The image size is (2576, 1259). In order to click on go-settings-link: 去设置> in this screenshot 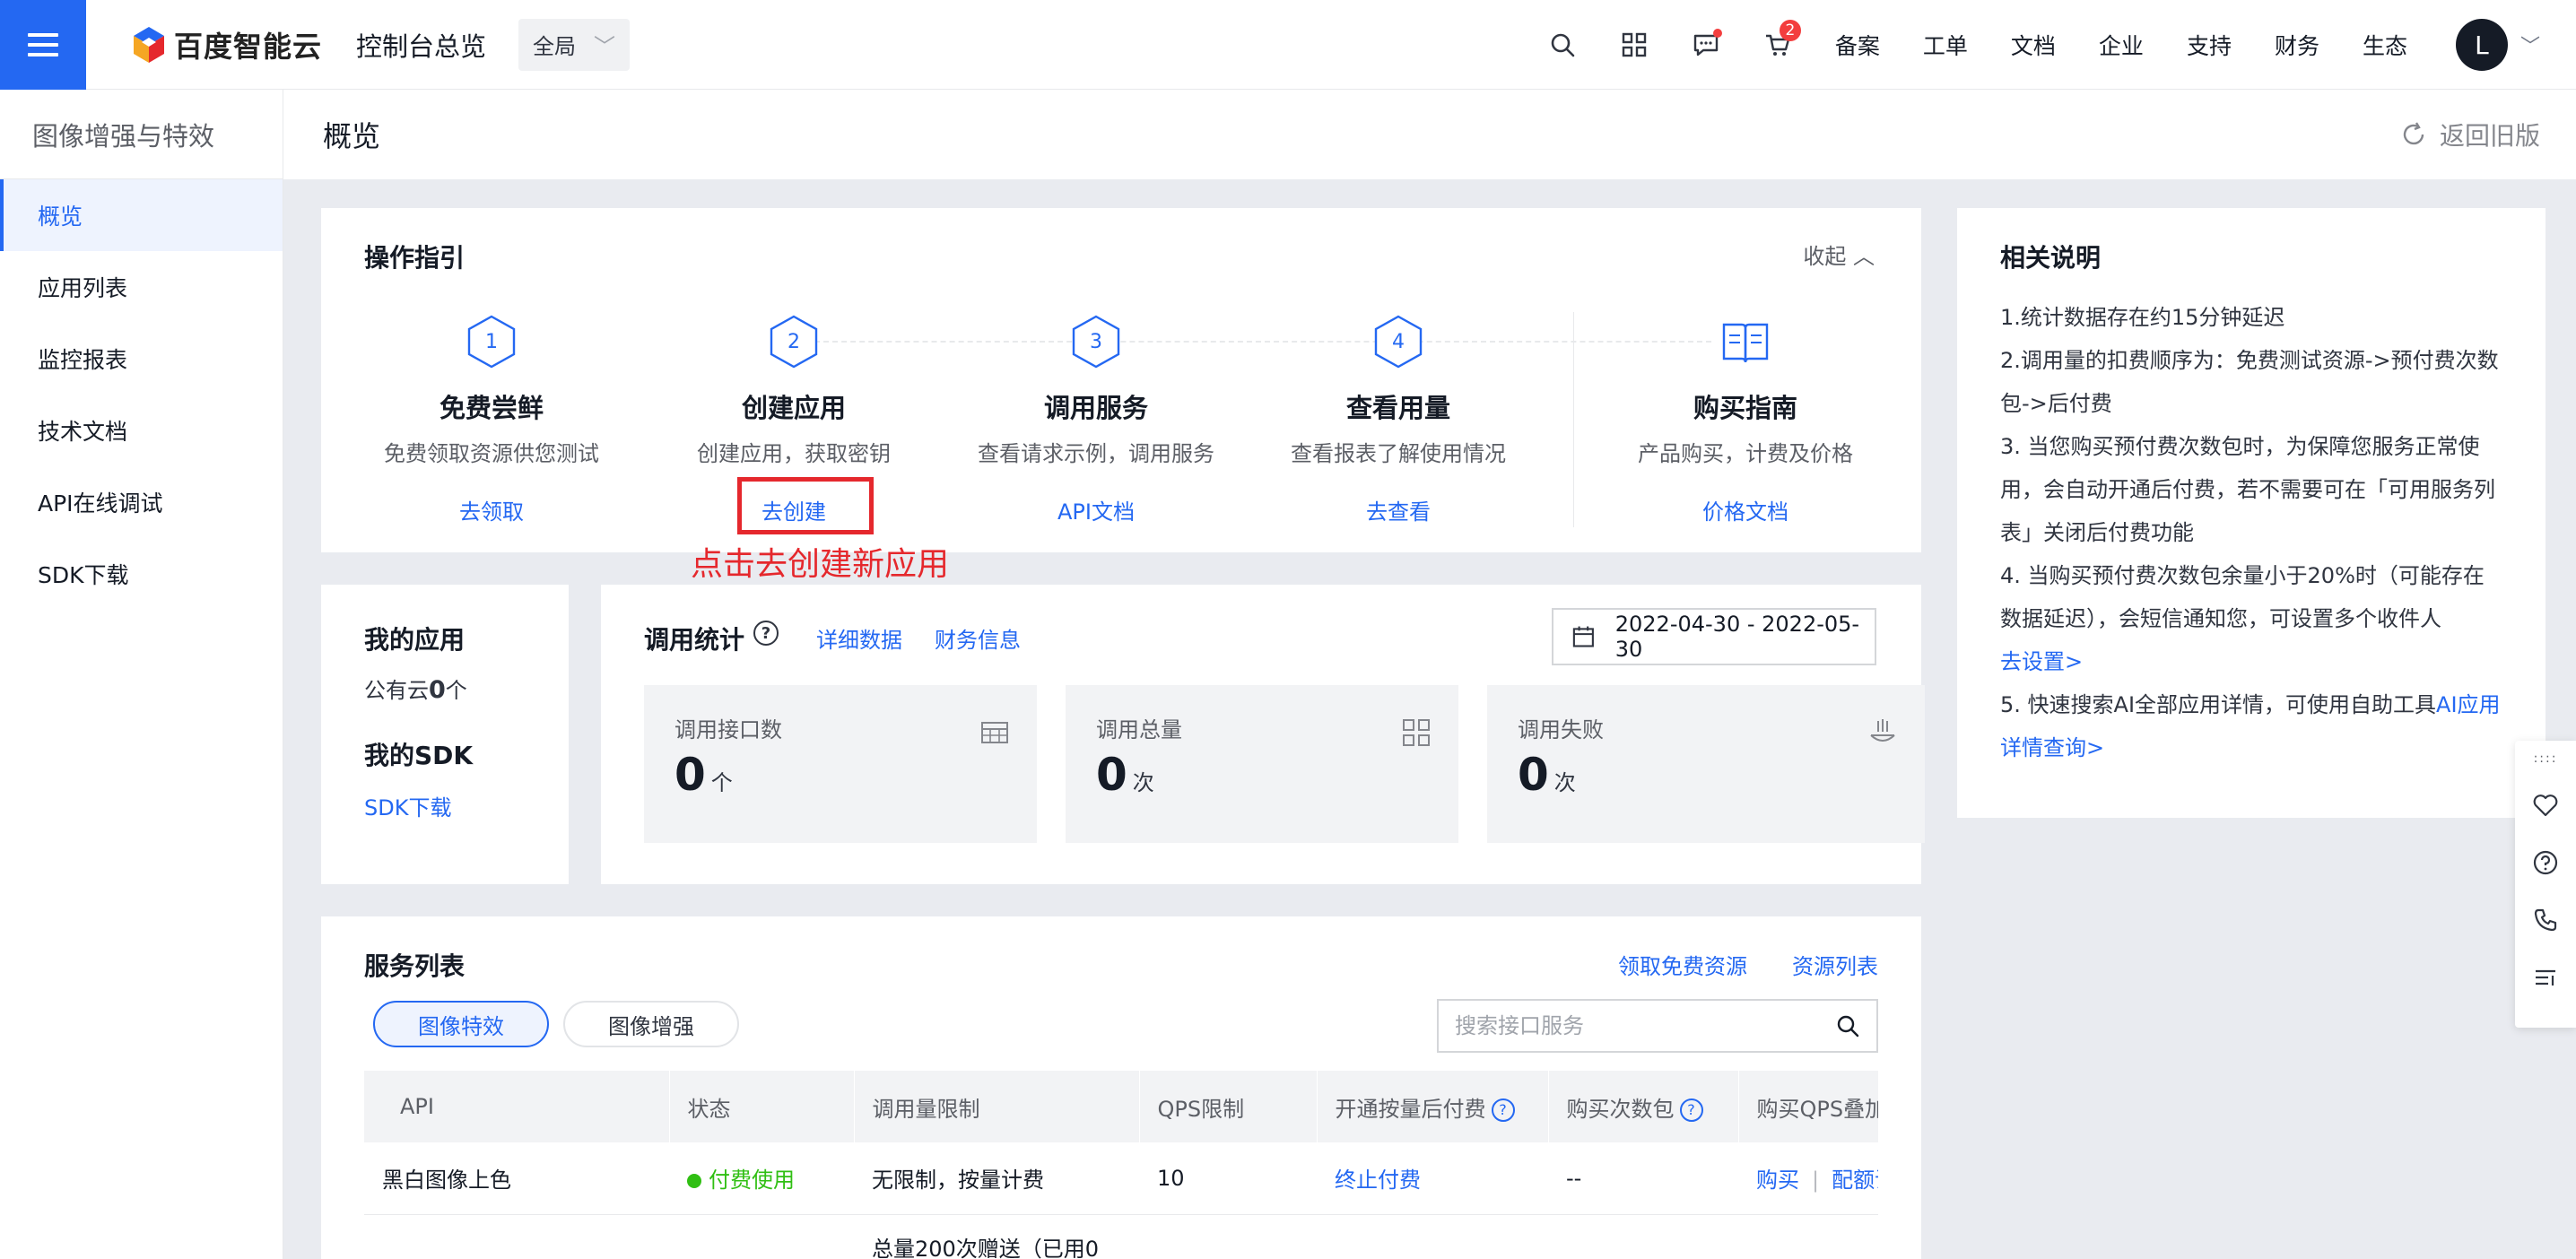, I will do `click(2041, 661)`.